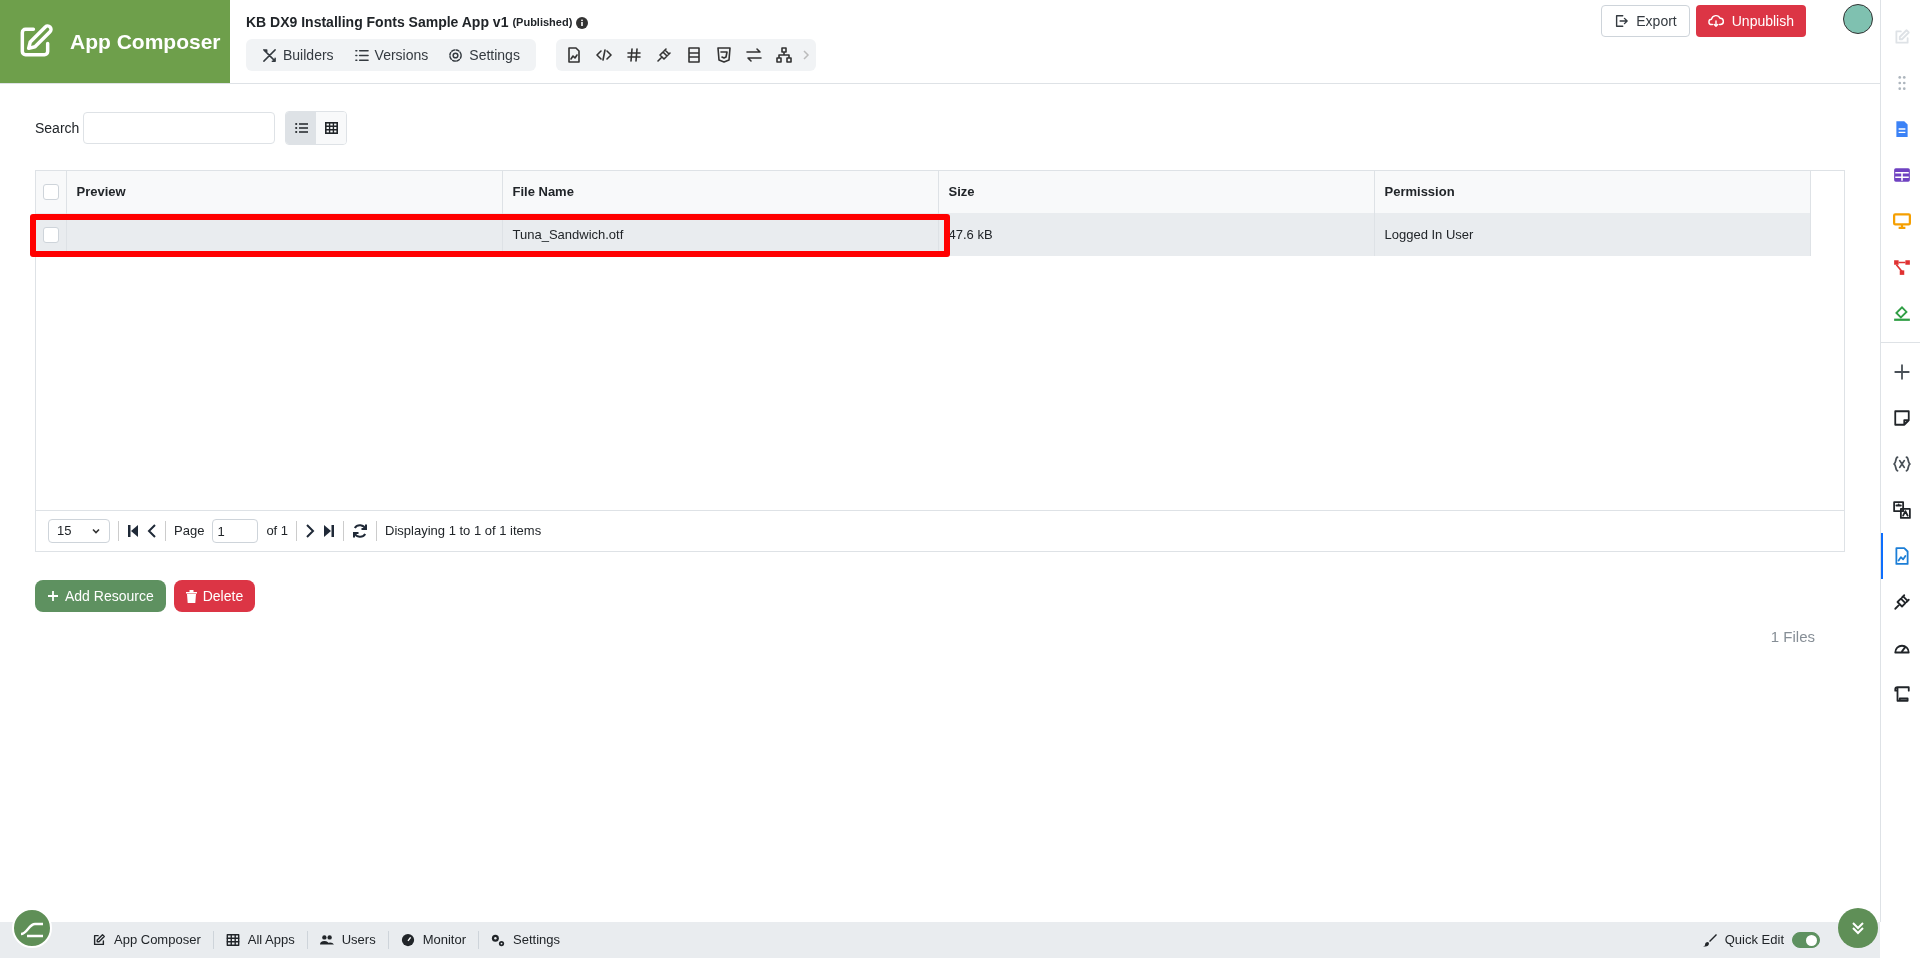  What do you see at coordinates (360, 531) in the screenshot?
I see `refresh-icon` at bounding box center [360, 531].